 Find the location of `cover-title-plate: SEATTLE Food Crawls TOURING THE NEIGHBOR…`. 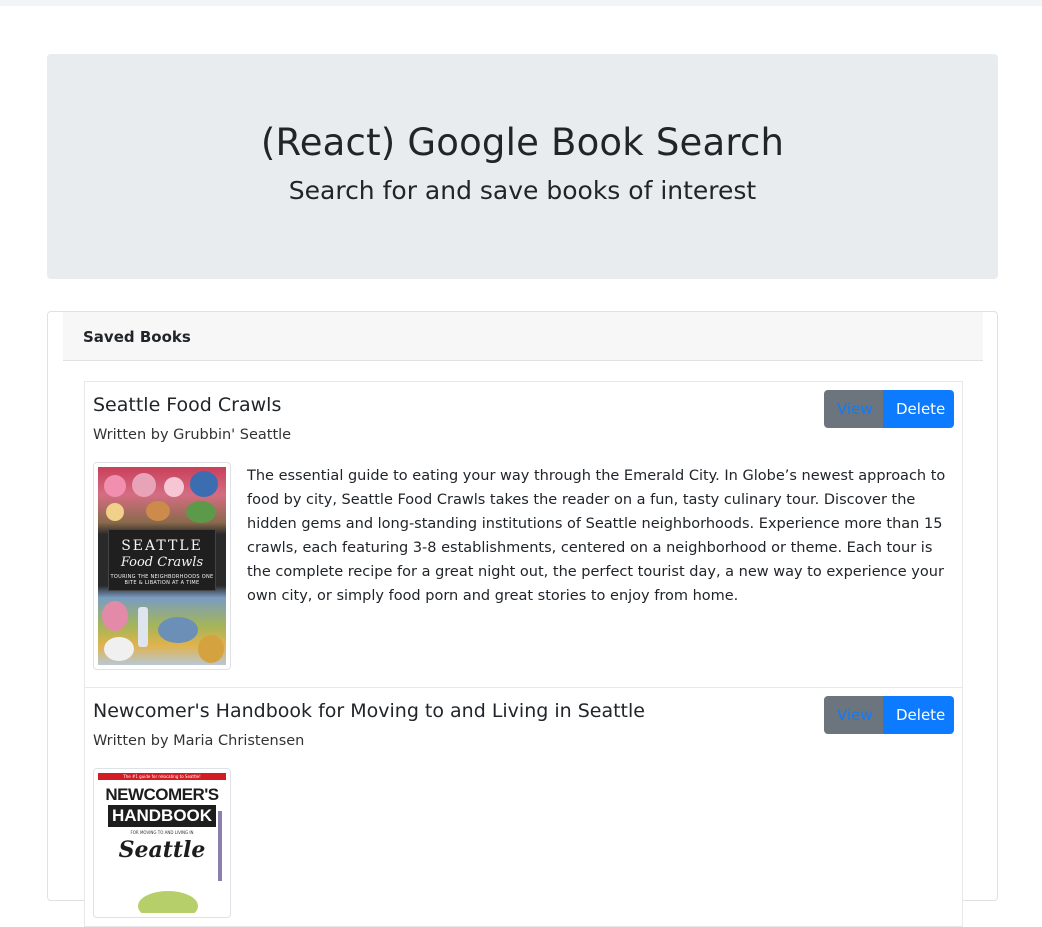

cover-title-plate: SEATTLE Food Crawls TOURING THE NEIGHBOR… is located at coordinates (162, 560).